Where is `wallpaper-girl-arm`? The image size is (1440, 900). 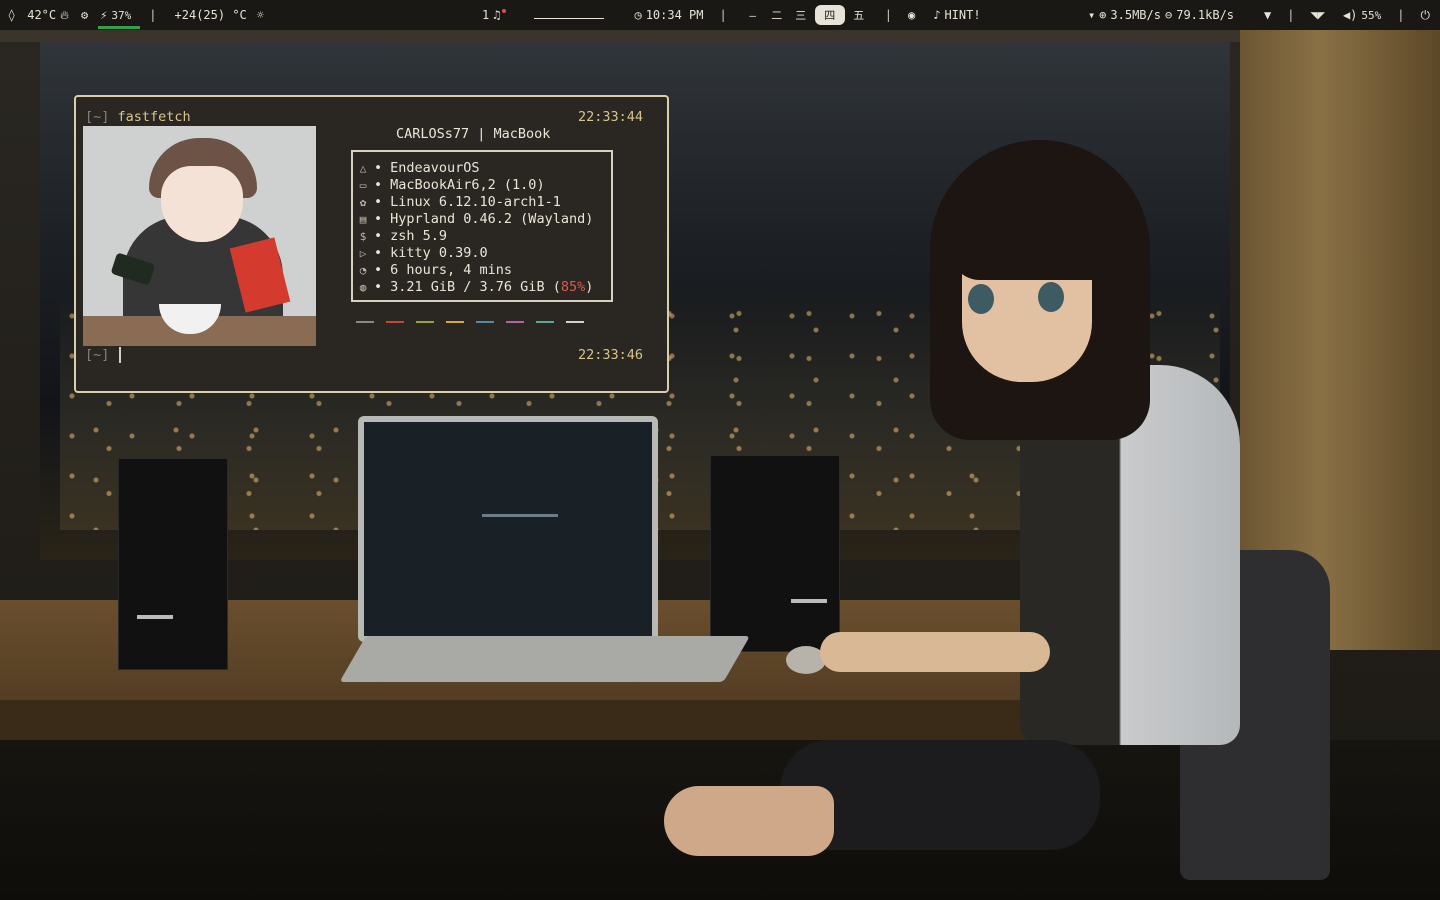
wallpaper-girl-arm is located at coordinates (935, 652).